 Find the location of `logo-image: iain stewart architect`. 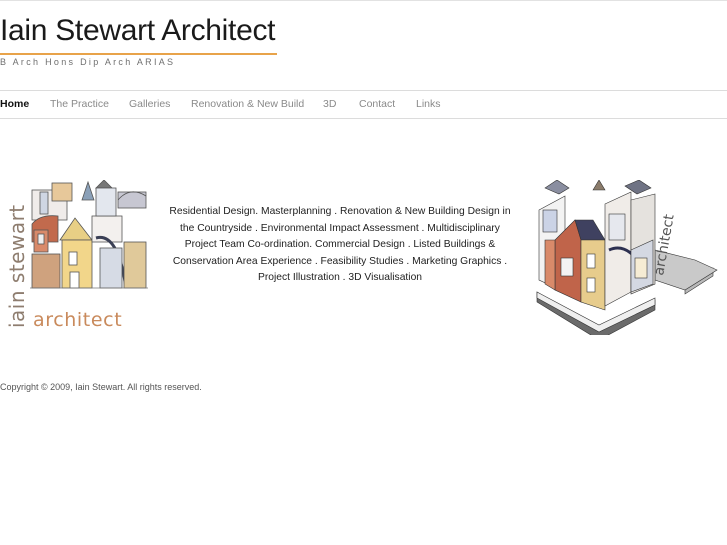

logo-image: iain stewart architect is located at coordinates (76, 255).